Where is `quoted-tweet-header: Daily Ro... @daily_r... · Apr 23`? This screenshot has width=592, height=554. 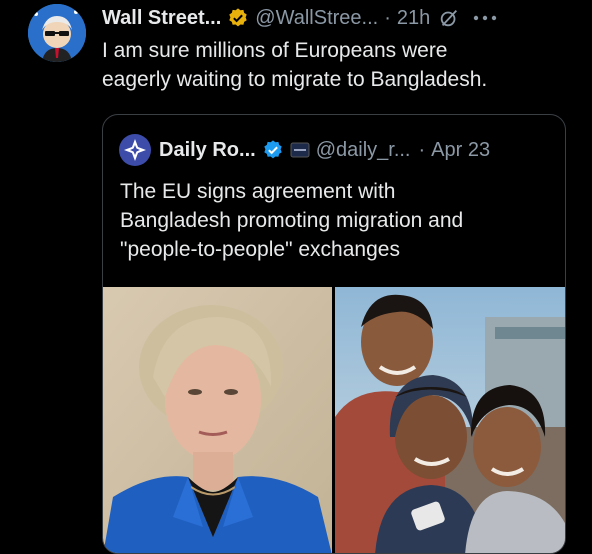 quoted-tweet-header: Daily Ro... @daily_r... · Apr 23 is located at coordinates (304, 150).